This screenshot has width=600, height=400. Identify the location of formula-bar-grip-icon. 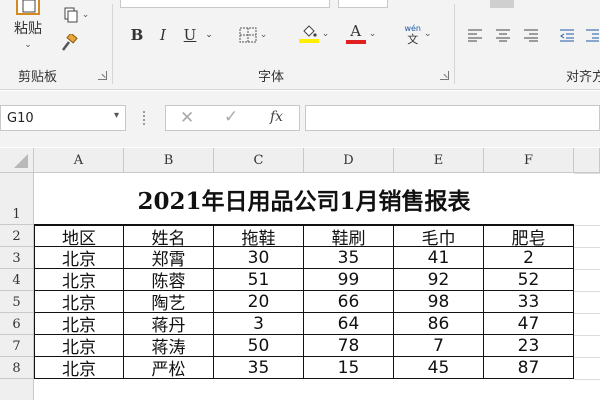
(144, 118).